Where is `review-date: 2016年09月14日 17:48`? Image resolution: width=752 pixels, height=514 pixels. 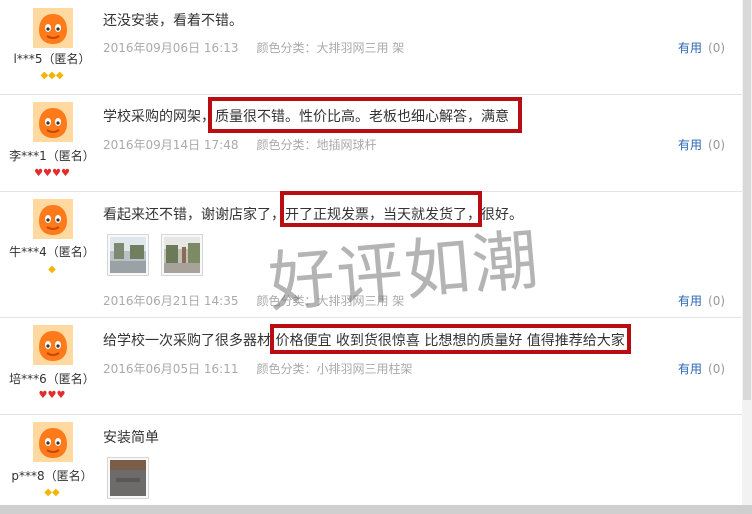
review-date: 2016年09月14日 17:48 is located at coordinates (171, 145).